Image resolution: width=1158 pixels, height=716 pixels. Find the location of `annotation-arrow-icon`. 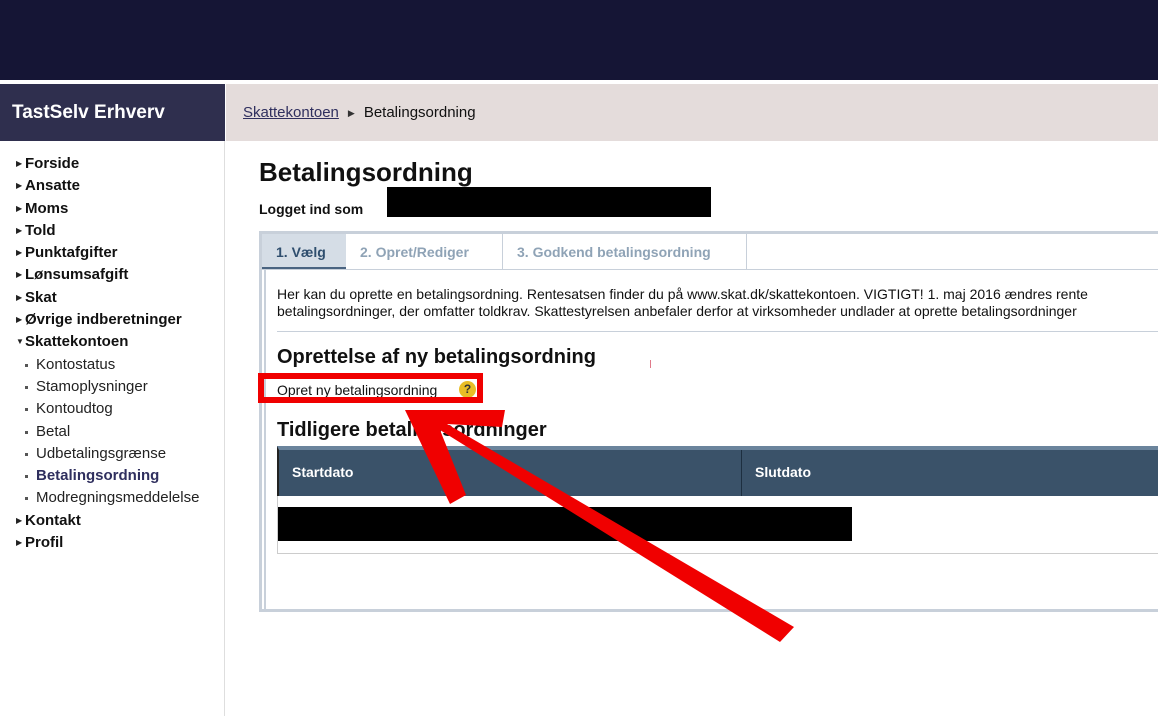

annotation-arrow-icon is located at coordinates (599, 526).